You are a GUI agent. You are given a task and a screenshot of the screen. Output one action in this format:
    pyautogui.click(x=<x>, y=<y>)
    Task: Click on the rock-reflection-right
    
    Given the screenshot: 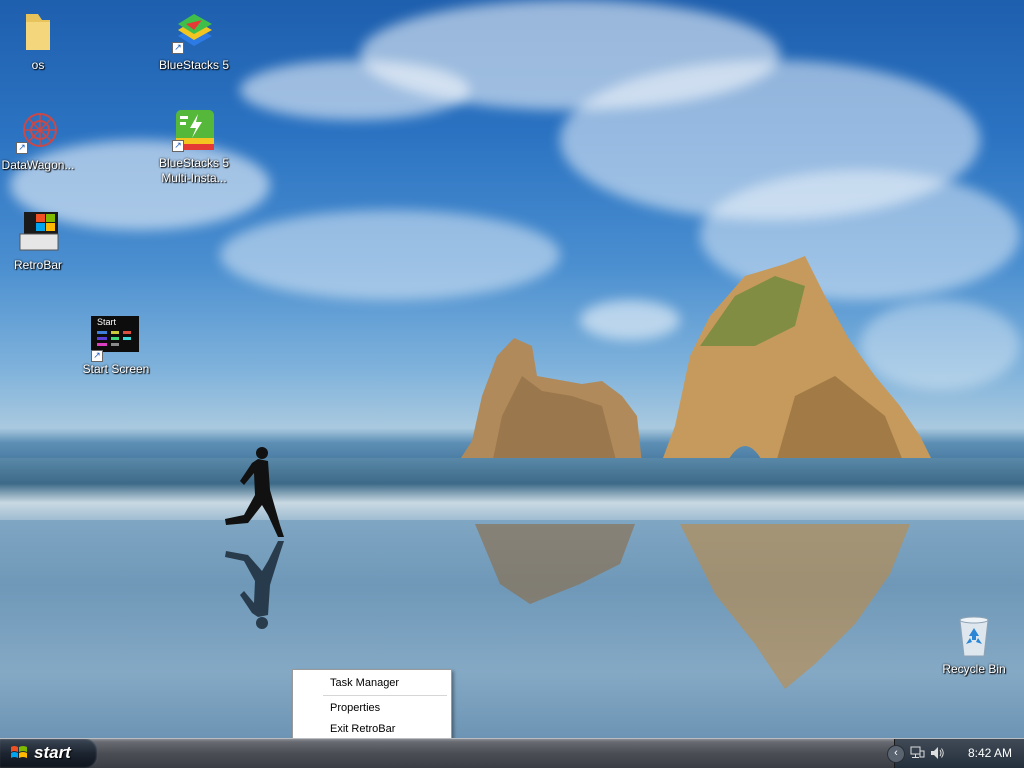 What is the action you would take?
    pyautogui.click(x=795, y=606)
    